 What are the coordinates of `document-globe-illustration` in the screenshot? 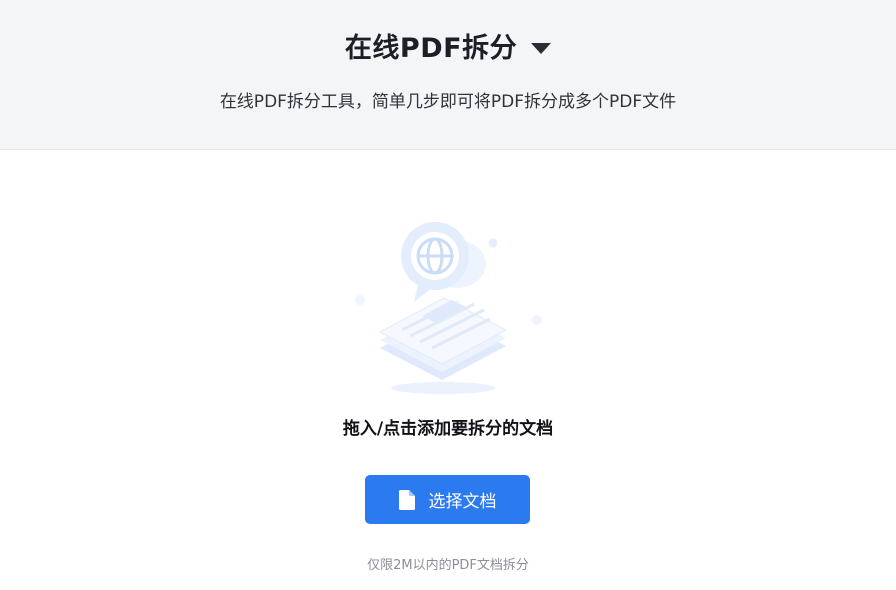 It's located at (448, 308).